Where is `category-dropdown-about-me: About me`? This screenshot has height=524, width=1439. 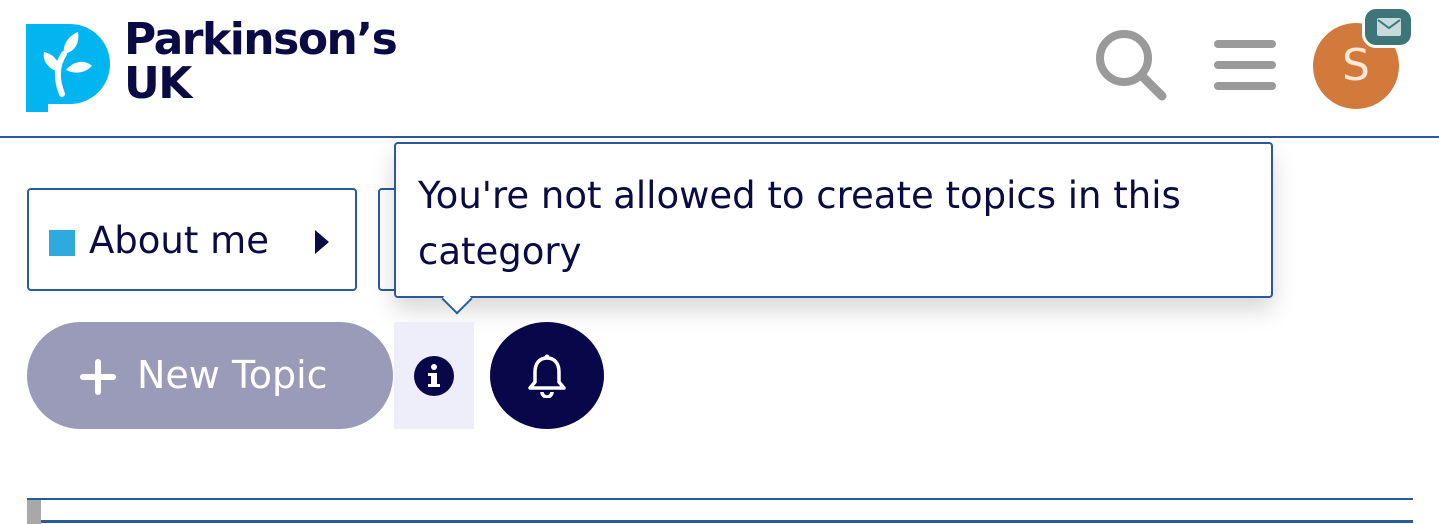 category-dropdown-about-me: About me is located at coordinates (192, 239).